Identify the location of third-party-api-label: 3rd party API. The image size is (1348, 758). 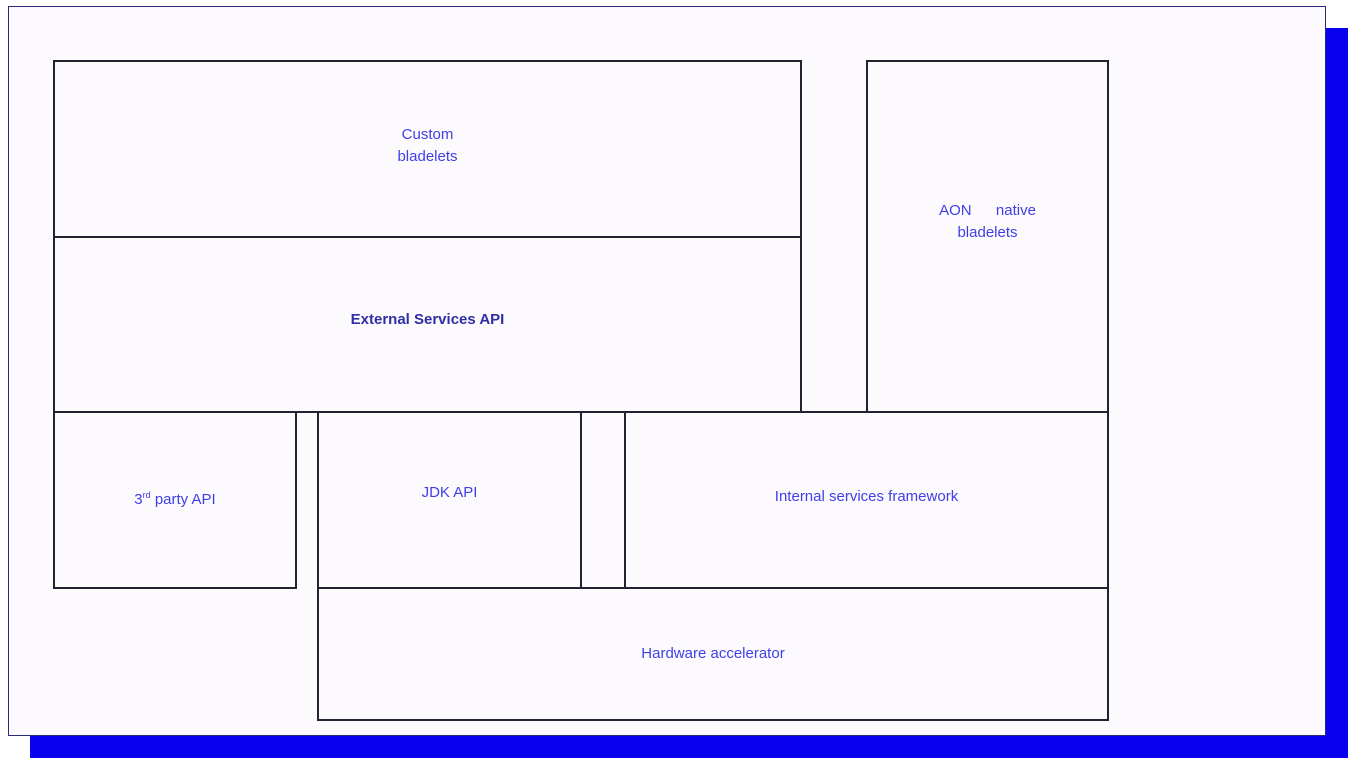
(175, 499).